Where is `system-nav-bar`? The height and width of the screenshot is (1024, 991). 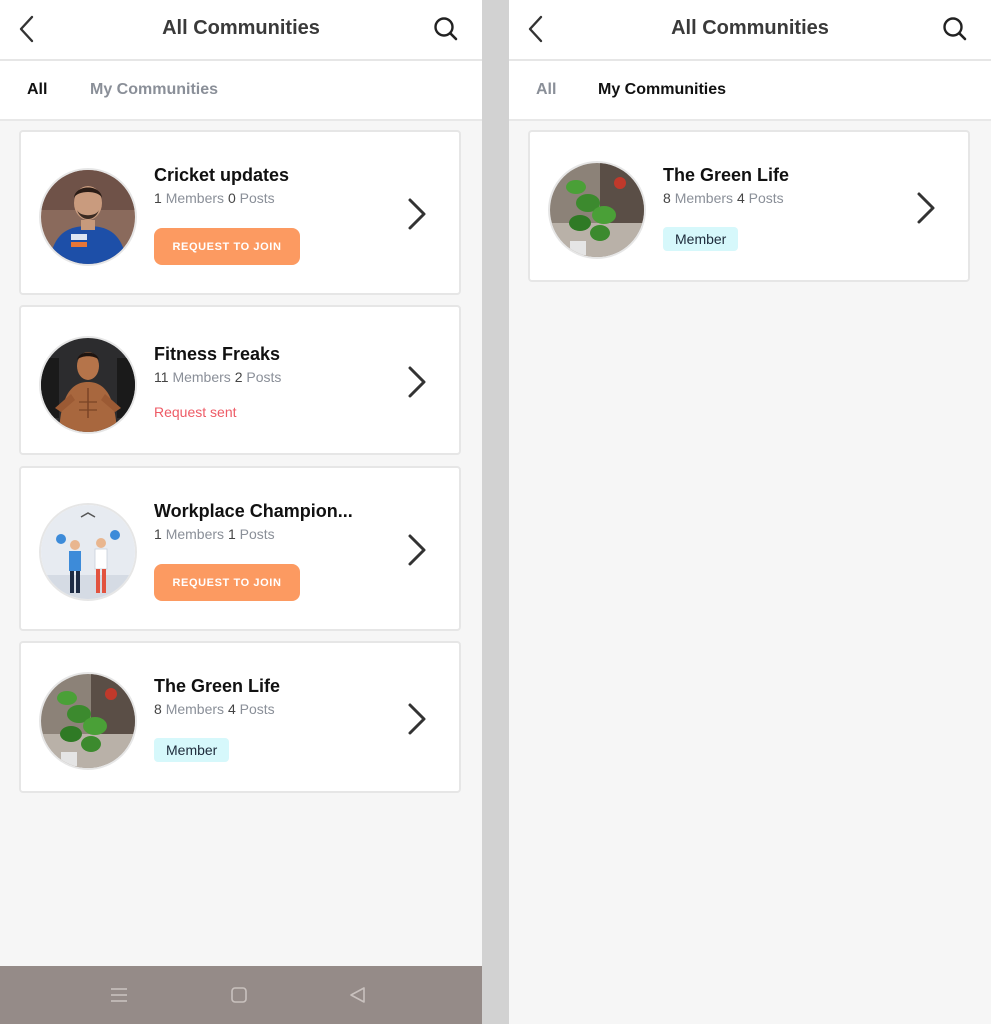
system-nav-bar is located at coordinates (241, 995).